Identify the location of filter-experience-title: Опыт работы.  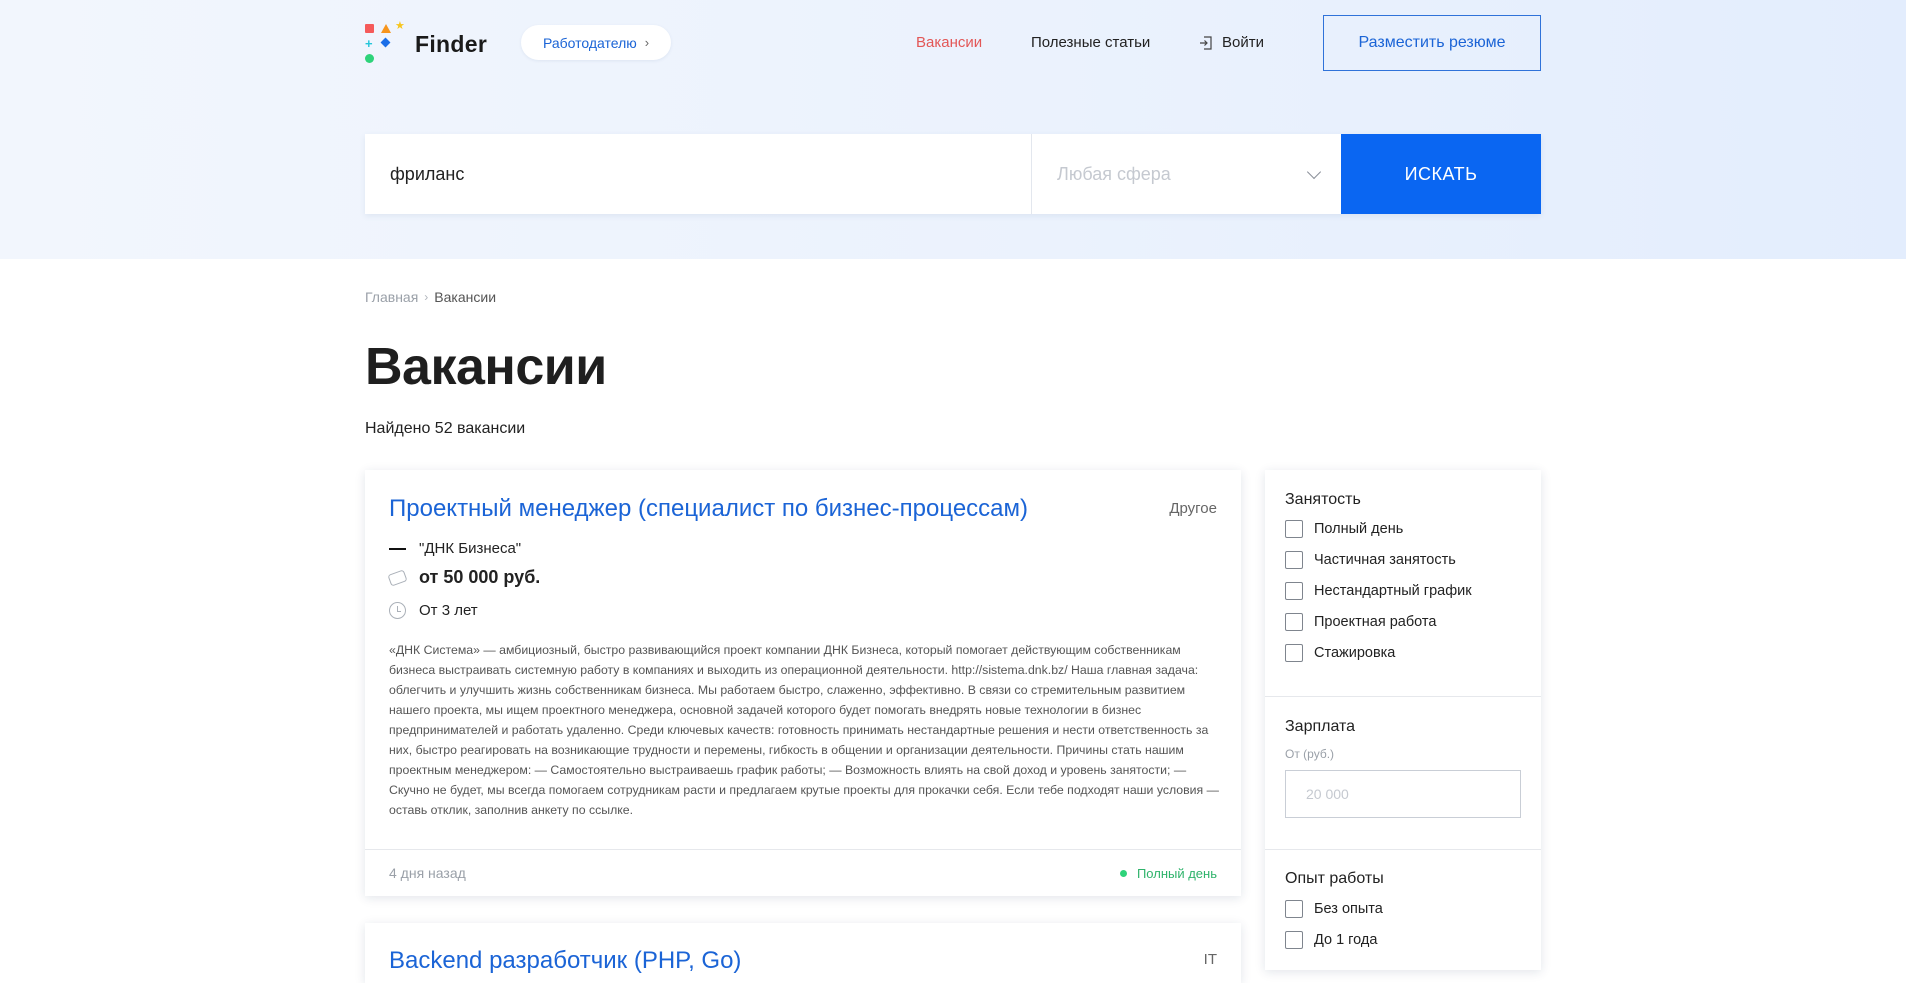
(1334, 878).